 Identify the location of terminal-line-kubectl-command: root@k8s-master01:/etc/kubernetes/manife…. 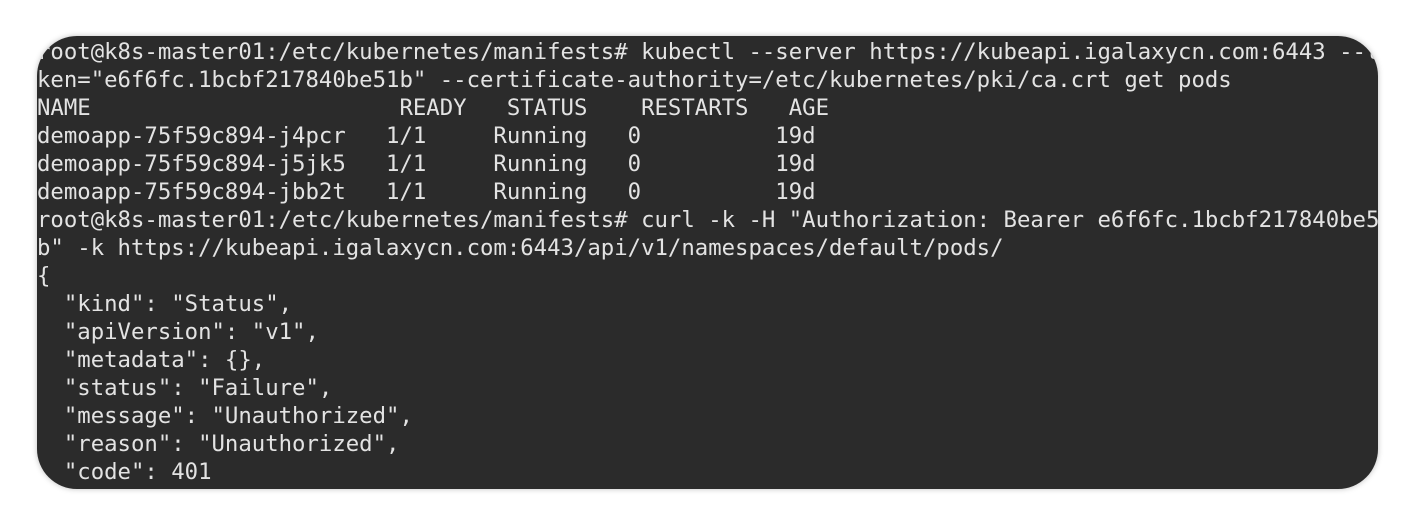
(707, 52).